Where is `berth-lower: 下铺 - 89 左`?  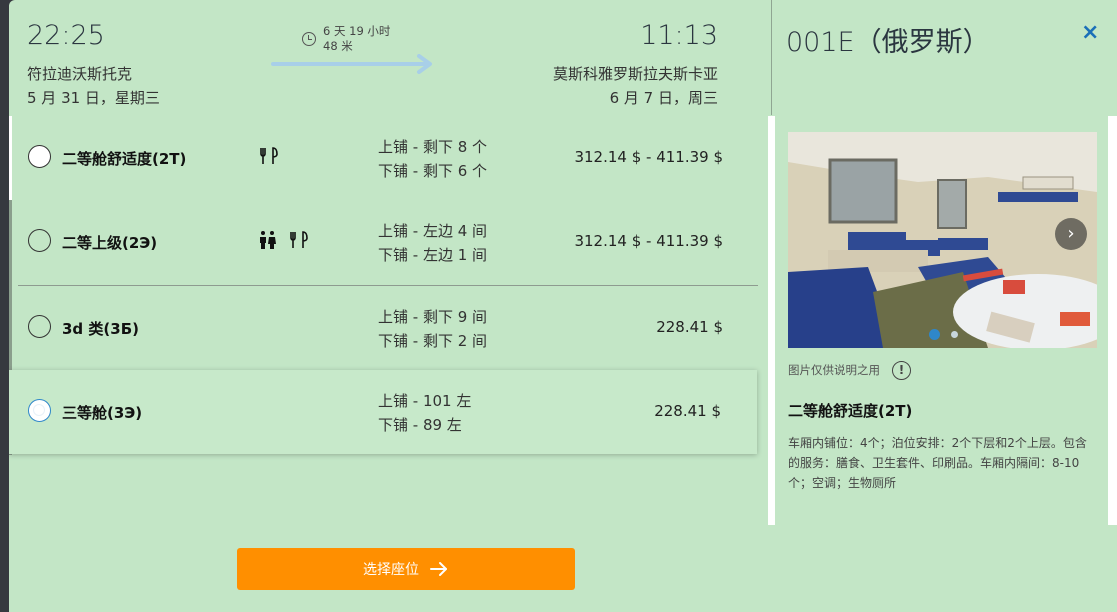 berth-lower: 下铺 - 89 左 is located at coordinates (420, 425).